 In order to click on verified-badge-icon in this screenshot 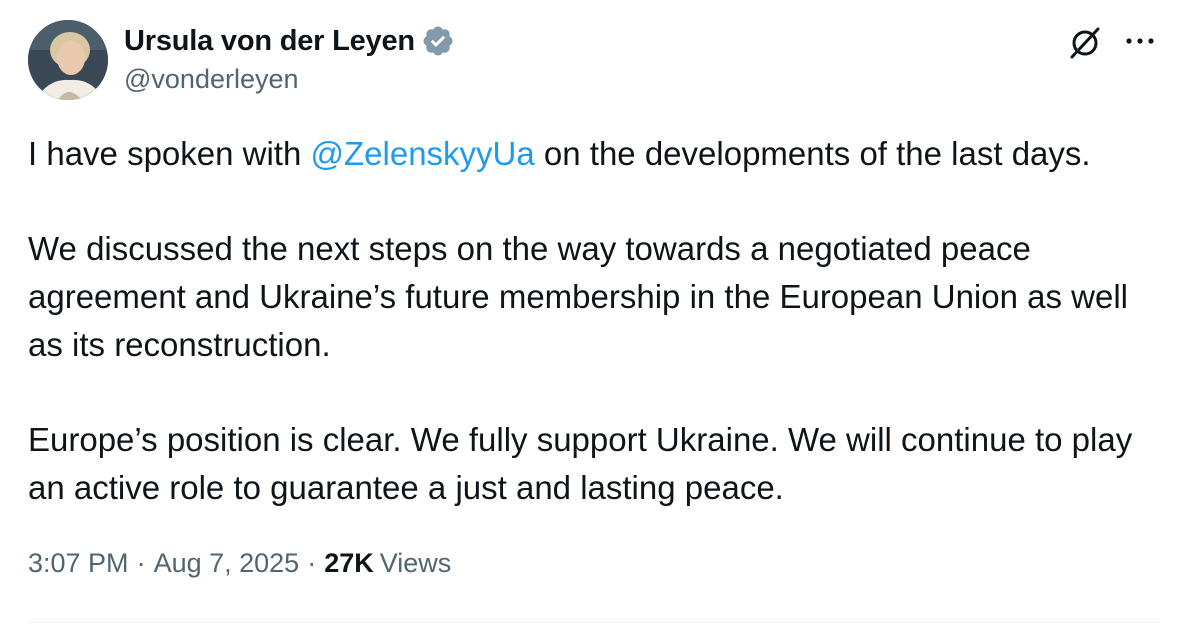, I will do `click(438, 41)`.